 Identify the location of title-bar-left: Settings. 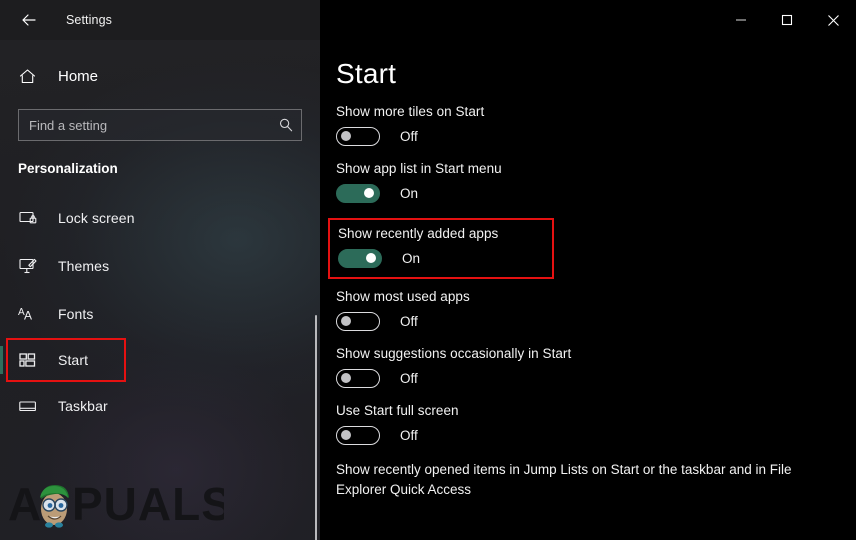
(160, 20).